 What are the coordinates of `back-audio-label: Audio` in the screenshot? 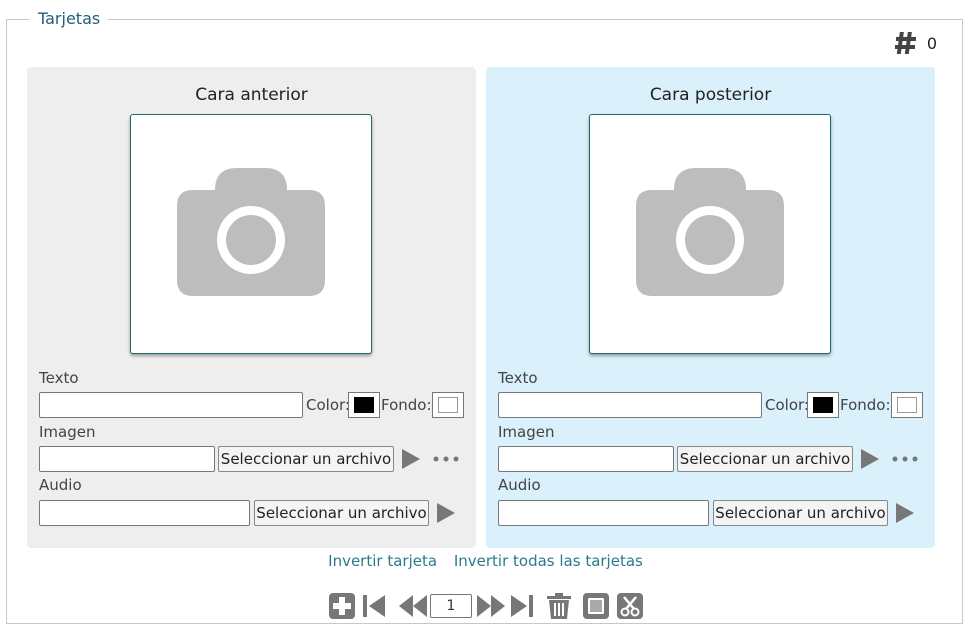 It's located at (519, 485).